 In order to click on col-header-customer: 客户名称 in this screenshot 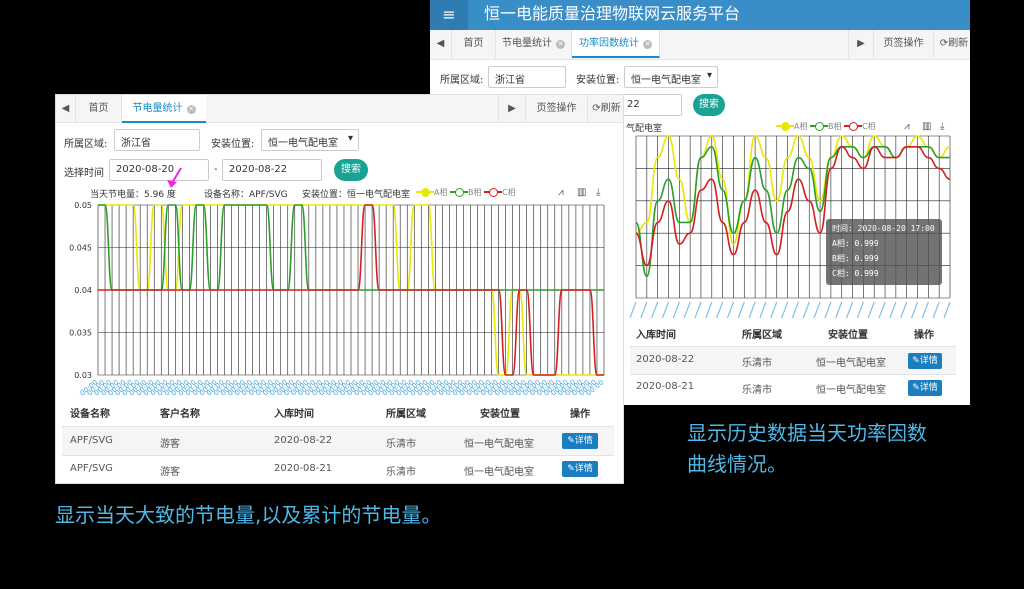, I will do `click(180, 414)`.